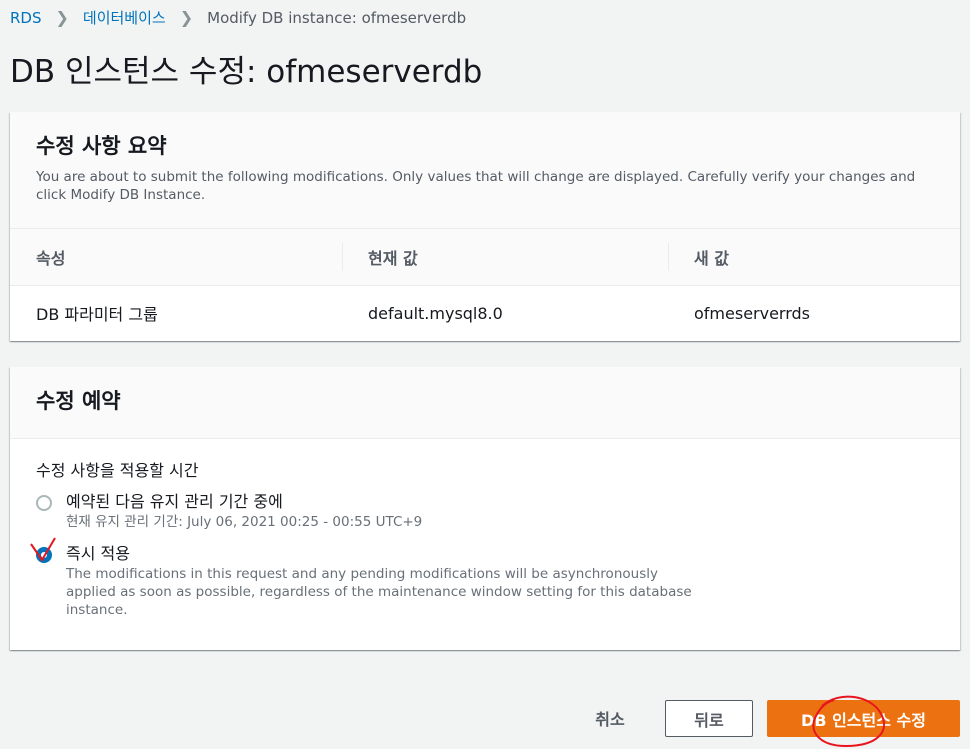 Image resolution: width=970 pixels, height=749 pixels. Describe the element at coordinates (246, 72) in the screenshot. I see `page-title: DB 인스턴스 수정: ofmeserverdb` at that location.